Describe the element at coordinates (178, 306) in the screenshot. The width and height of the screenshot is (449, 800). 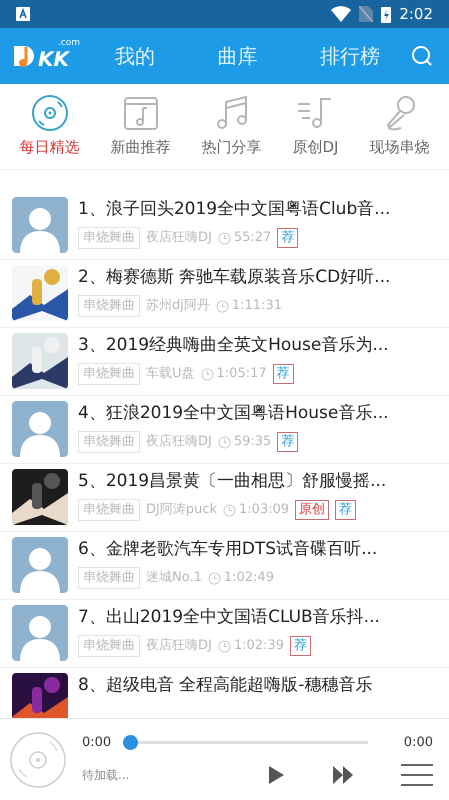
I see `artist-name: 苏州dj阿丹` at that location.